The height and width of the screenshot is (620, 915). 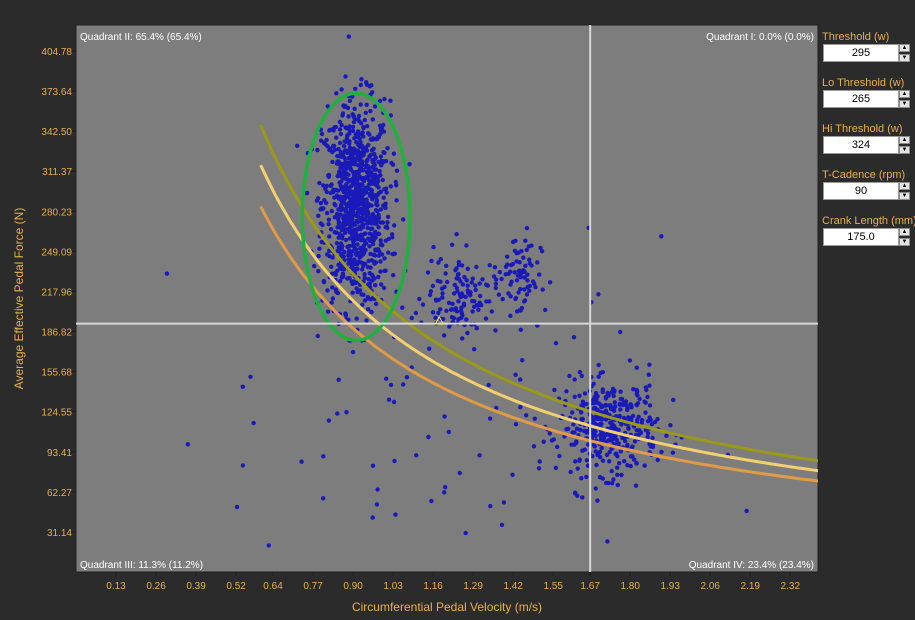 I want to click on x-tick-label: 0.26, so click(x=156, y=586).